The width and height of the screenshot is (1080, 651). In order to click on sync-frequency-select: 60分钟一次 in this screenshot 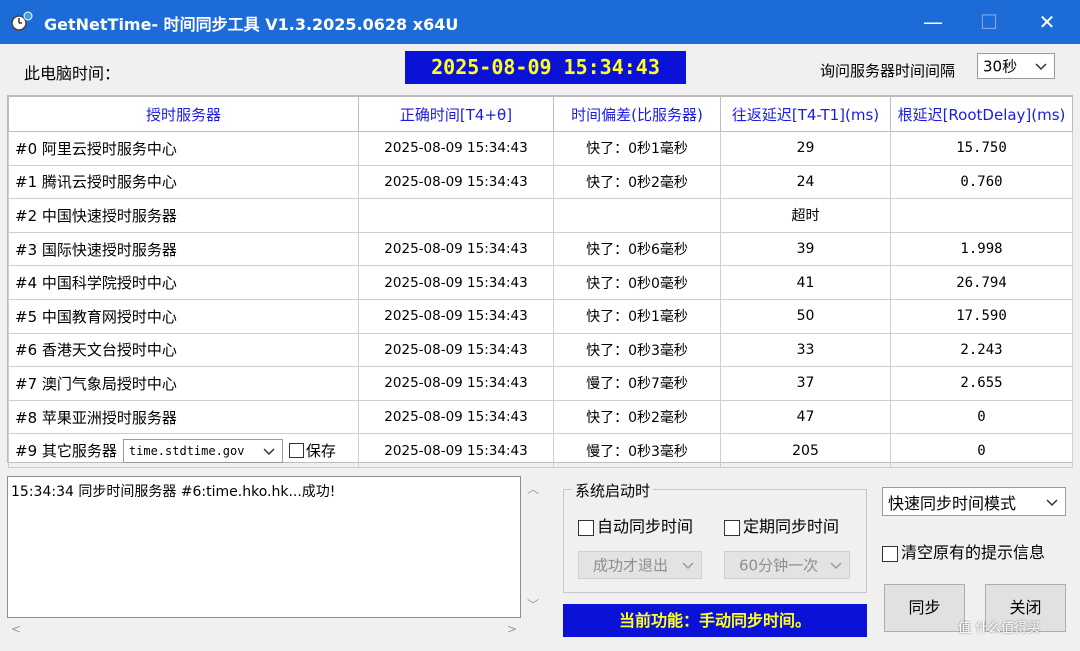, I will do `click(787, 565)`.